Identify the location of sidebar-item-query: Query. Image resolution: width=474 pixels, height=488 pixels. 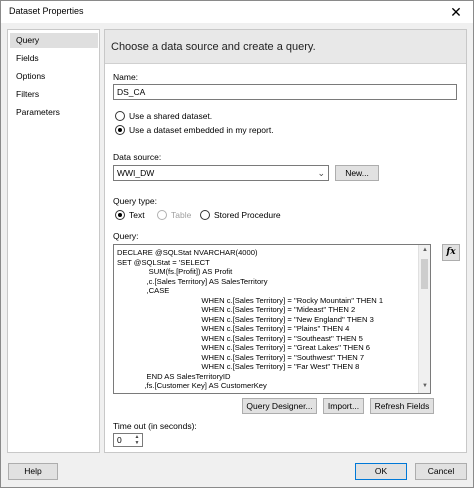
(54, 40).